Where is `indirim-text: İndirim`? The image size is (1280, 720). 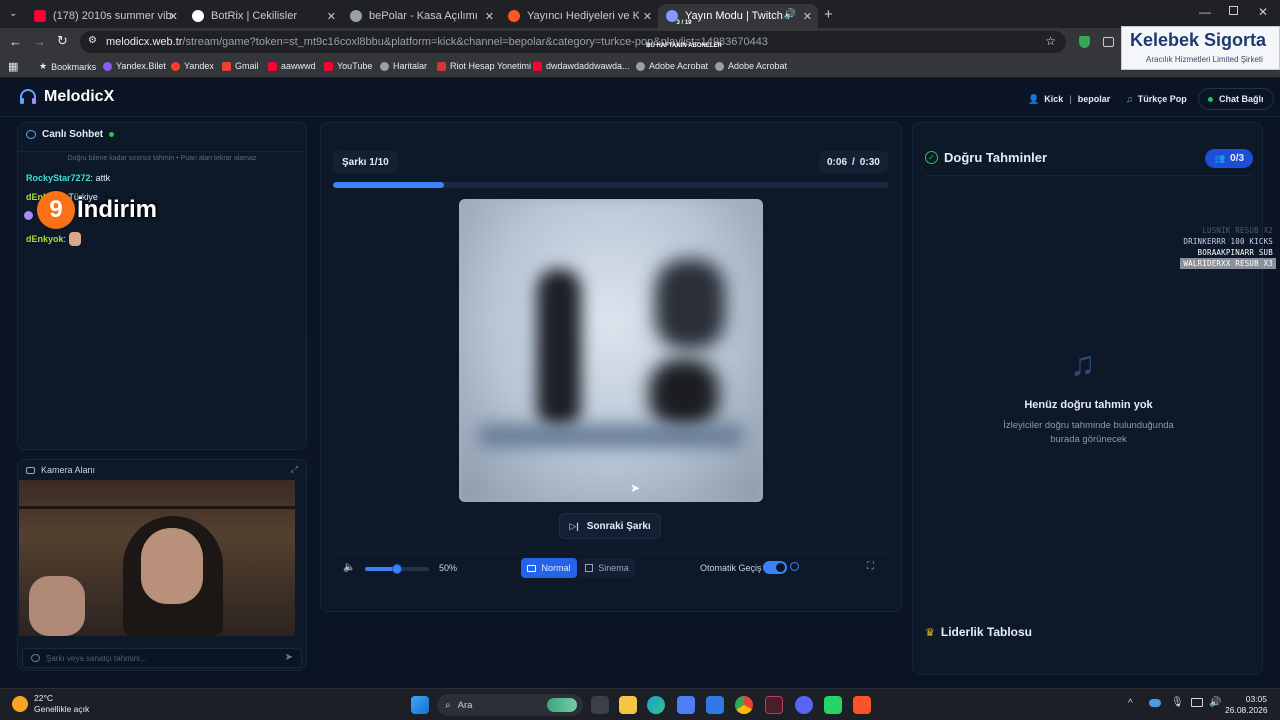
indirim-text: İndirim is located at coordinates (117, 209).